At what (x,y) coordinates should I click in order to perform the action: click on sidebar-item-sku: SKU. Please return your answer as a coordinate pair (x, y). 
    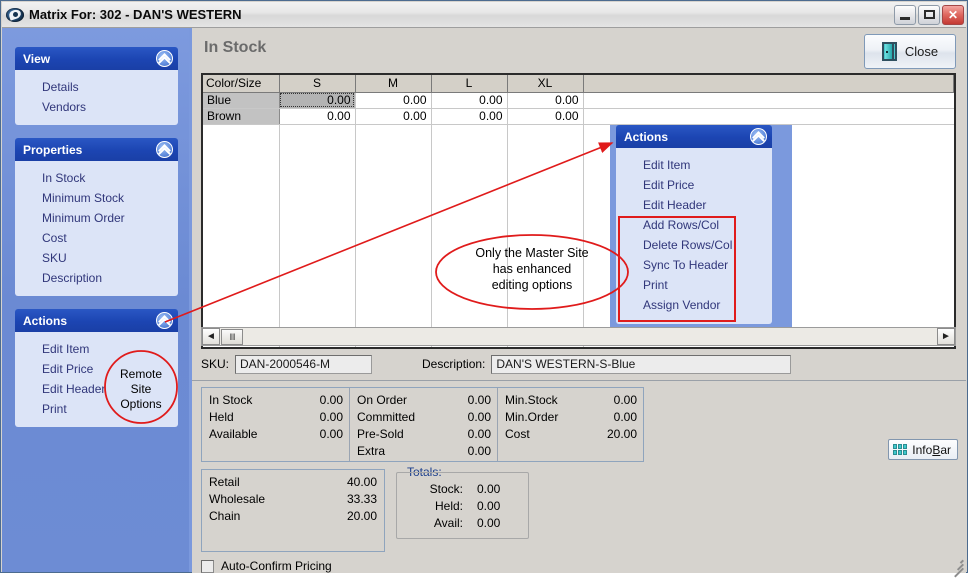
    Looking at the image, I should click on (96, 258).